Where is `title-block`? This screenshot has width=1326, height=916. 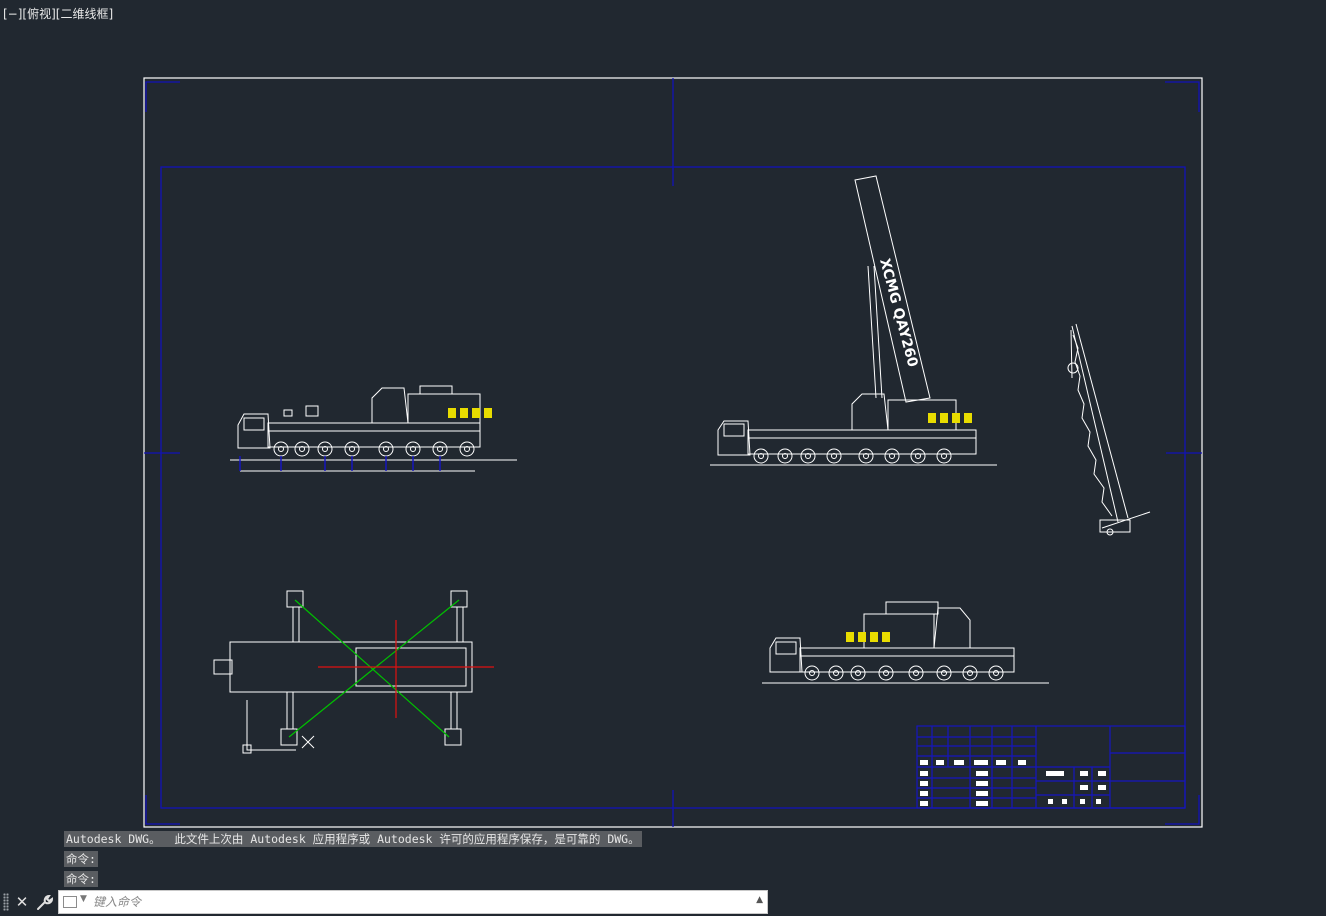 title-block is located at coordinates (1051, 767).